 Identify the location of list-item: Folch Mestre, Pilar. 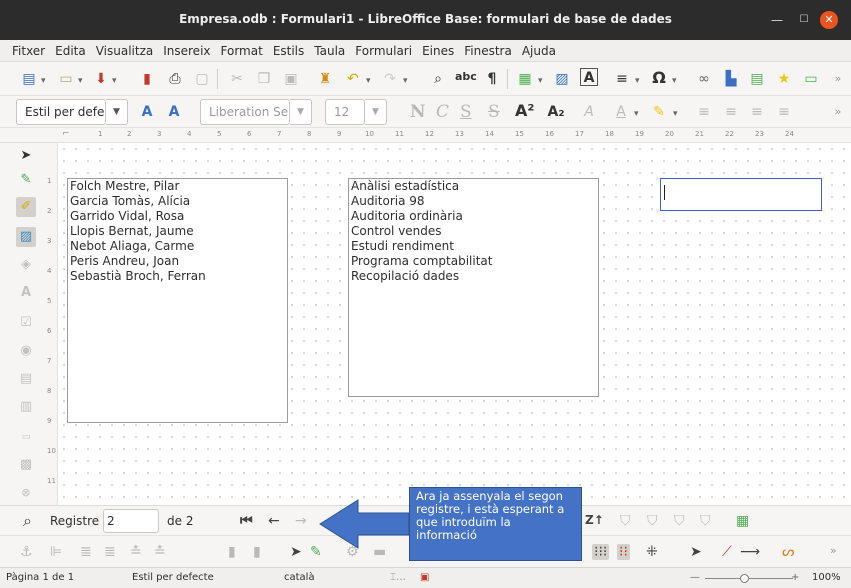
(177, 186).